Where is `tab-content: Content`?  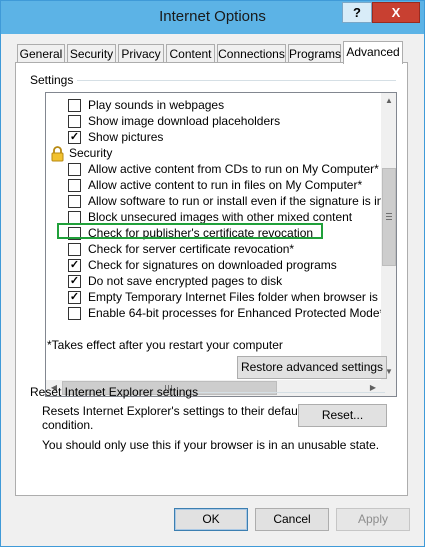
tab-content: Content is located at coordinates (190, 53).